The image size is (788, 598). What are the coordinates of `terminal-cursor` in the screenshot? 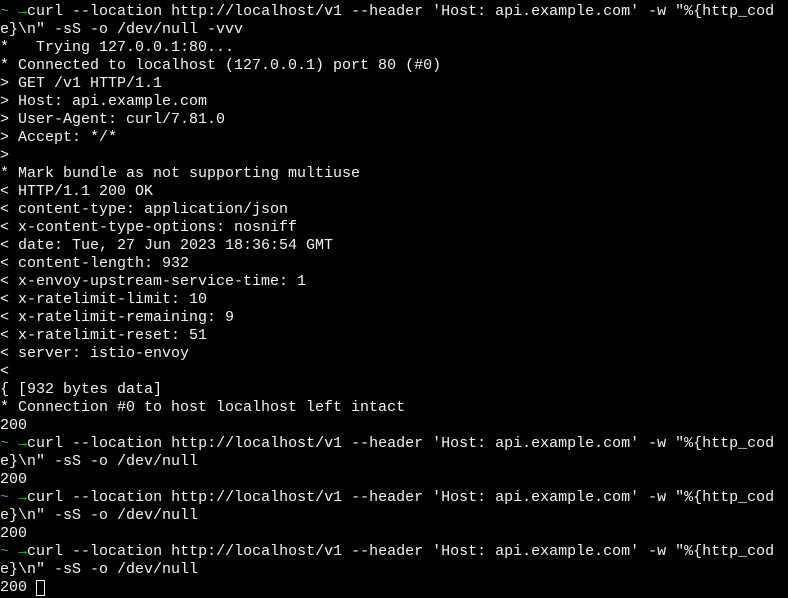 It's located at (41, 588).